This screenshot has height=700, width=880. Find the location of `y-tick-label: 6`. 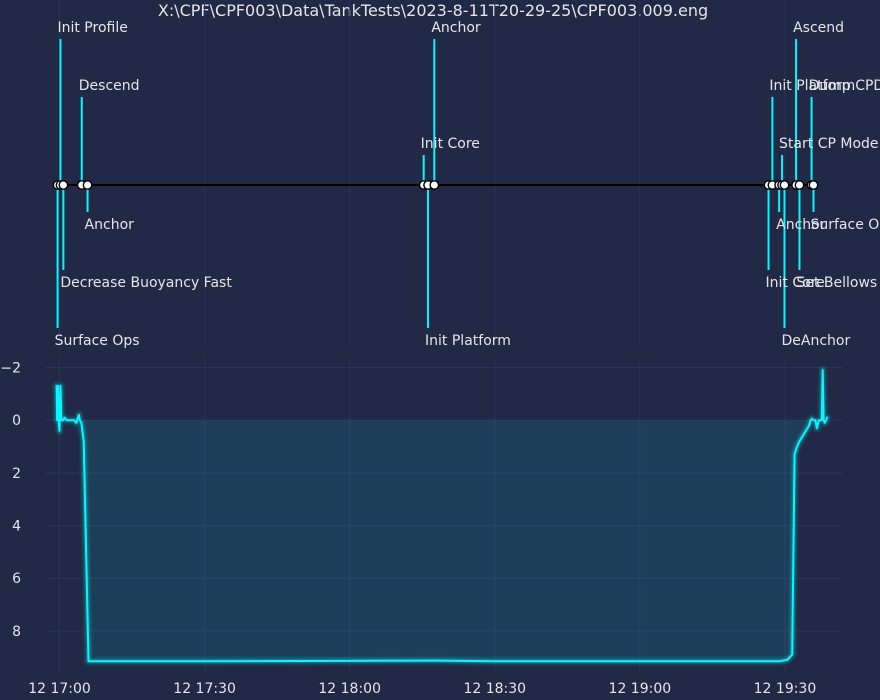

y-tick-label: 6 is located at coordinates (16, 579).